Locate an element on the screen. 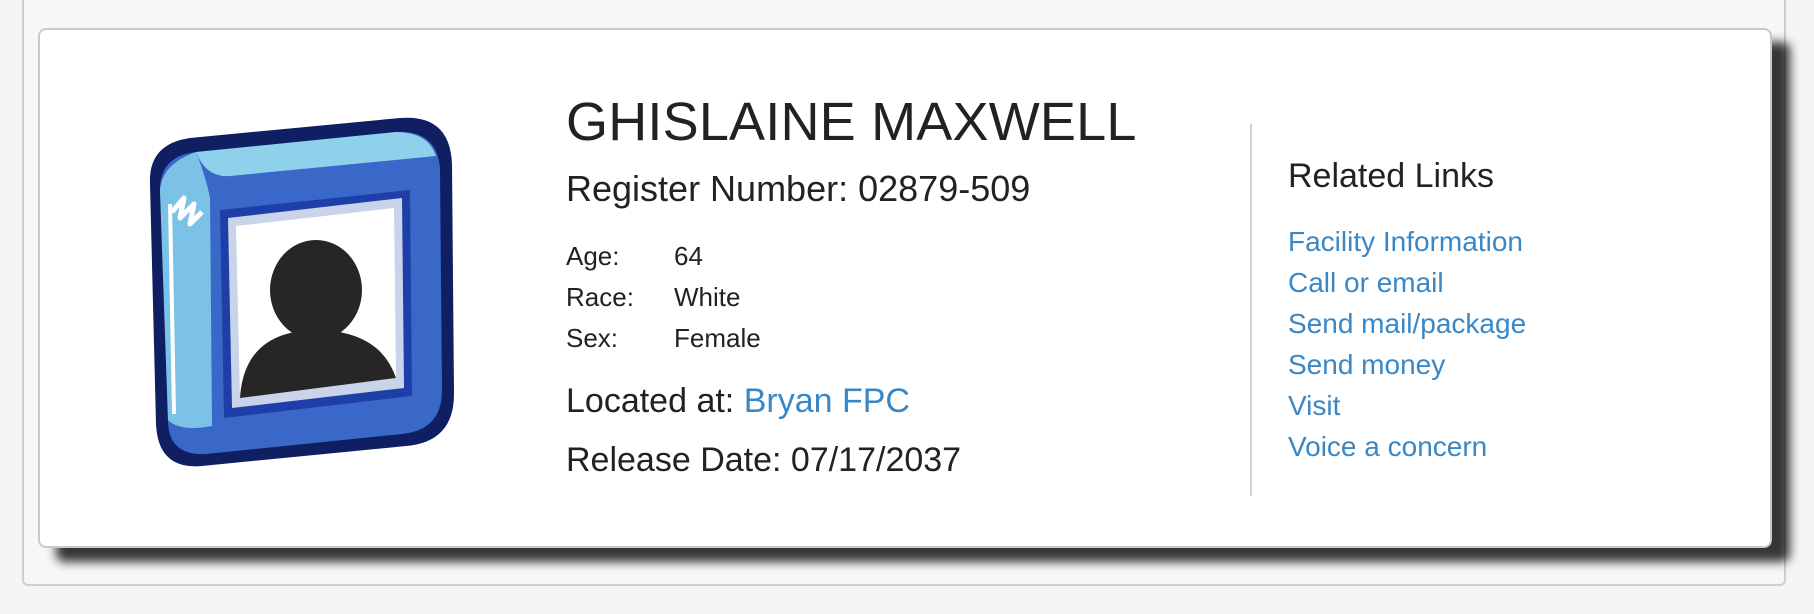 The width and height of the screenshot is (1814, 614). detail-row-age: Age: 64 is located at coordinates (906, 256).